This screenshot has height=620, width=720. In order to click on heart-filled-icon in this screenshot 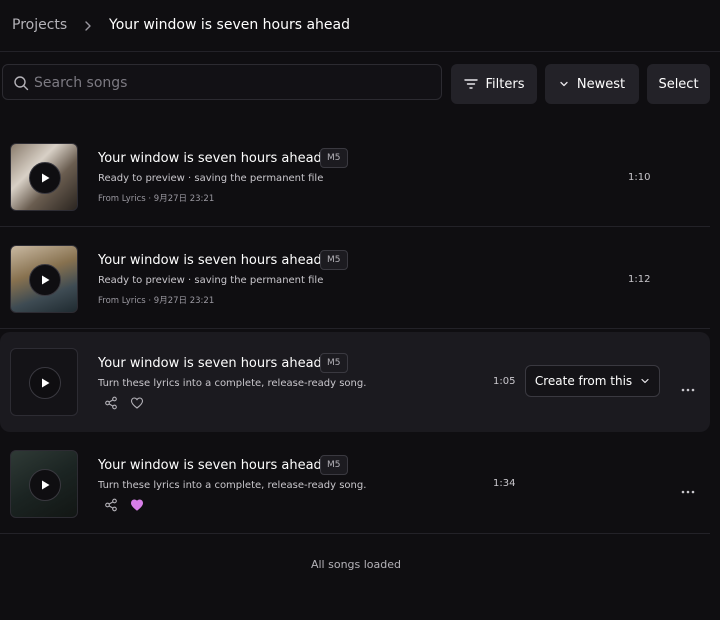, I will do `click(137, 505)`.